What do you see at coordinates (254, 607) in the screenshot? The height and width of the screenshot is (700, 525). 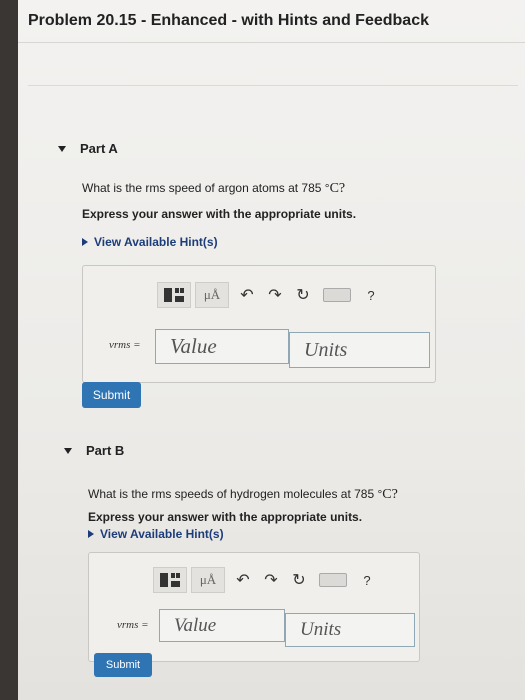 I see `part-b-answer-box: μÅ ↶ ↷ ↻ ? vrms = Value Units` at bounding box center [254, 607].